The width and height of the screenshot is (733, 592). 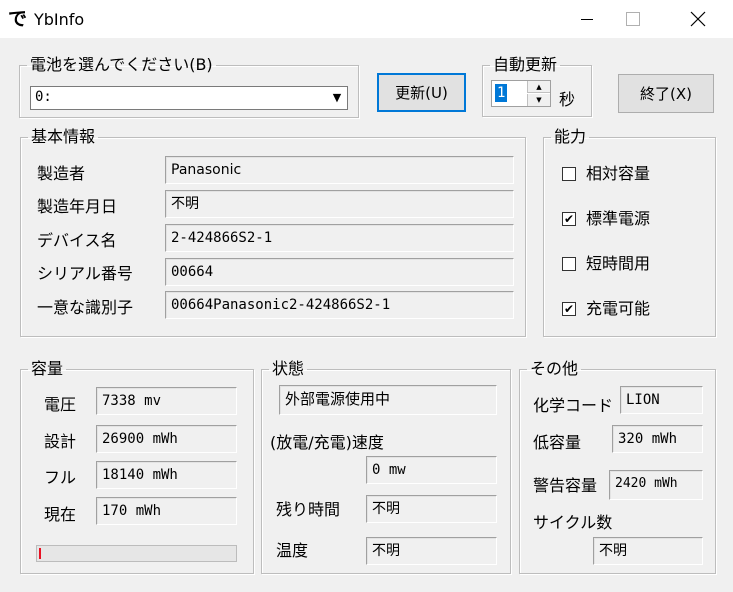 I want to click on spin-up-icon: ▲, so click(x=538, y=87).